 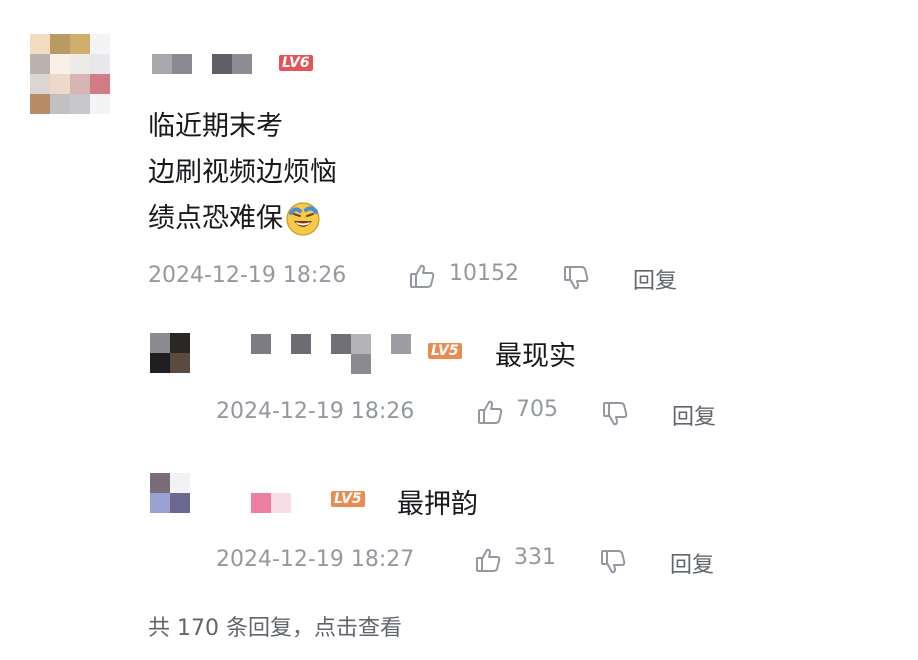 I want to click on reply-time: 2024-12-19 18:26, so click(x=315, y=411).